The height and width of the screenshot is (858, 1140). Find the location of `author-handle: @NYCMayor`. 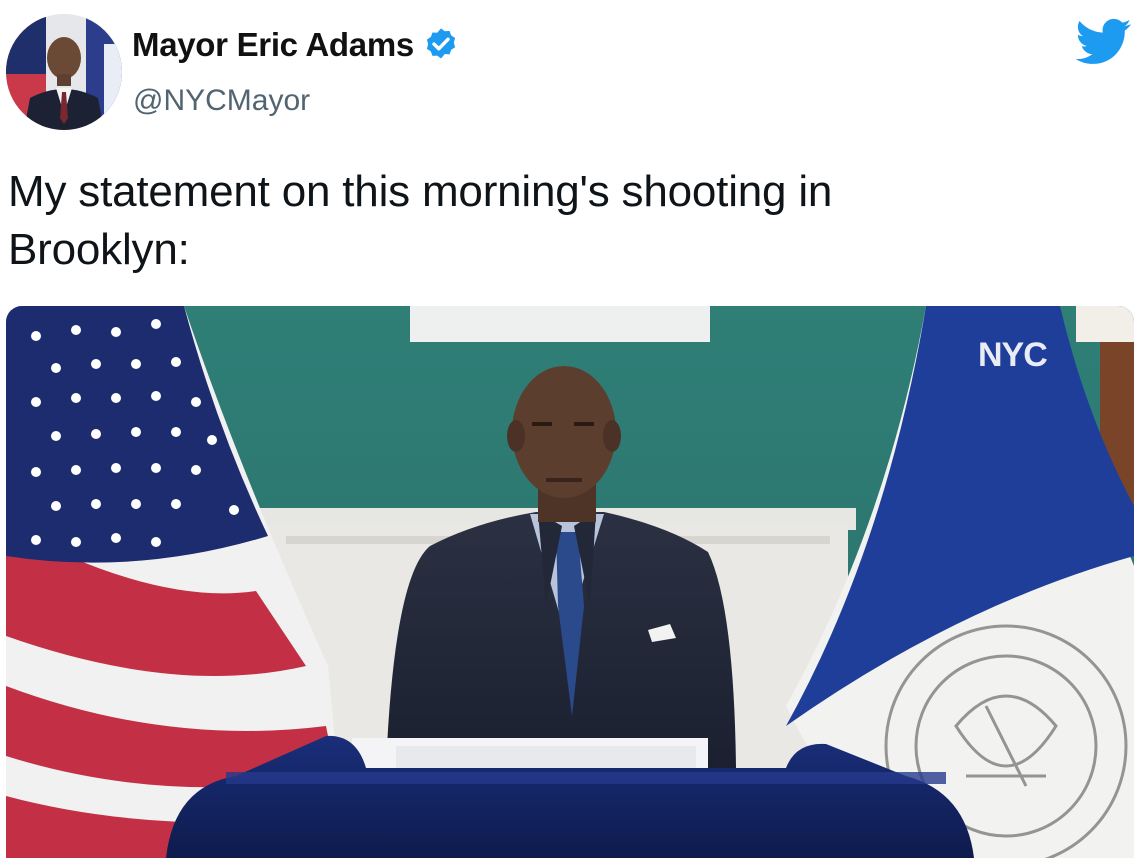

author-handle: @NYCMayor is located at coordinates (221, 101).